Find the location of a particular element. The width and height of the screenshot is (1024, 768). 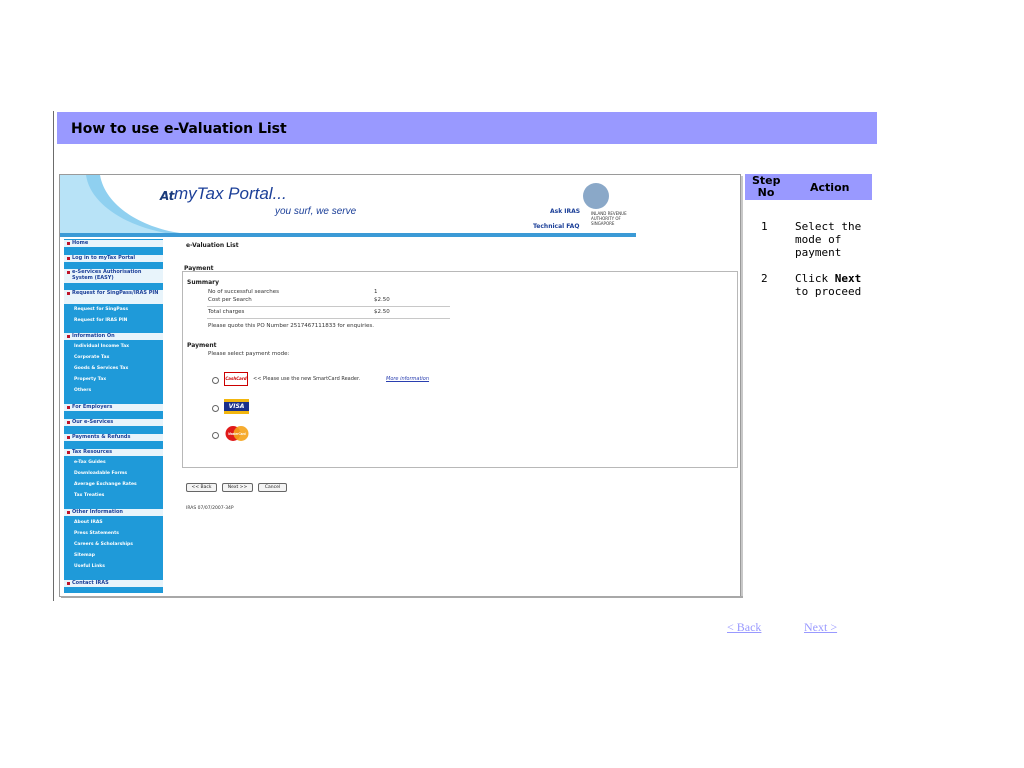

sidebar-item-other-info: Other Information is located at coordinates (113, 512).